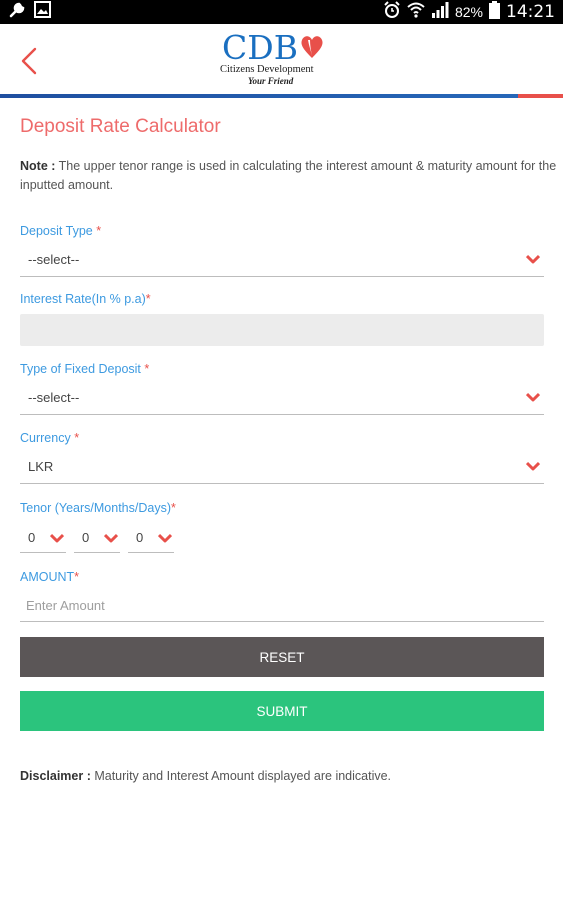 The image size is (563, 900). I want to click on battery-percent: 82%, so click(468, 12).